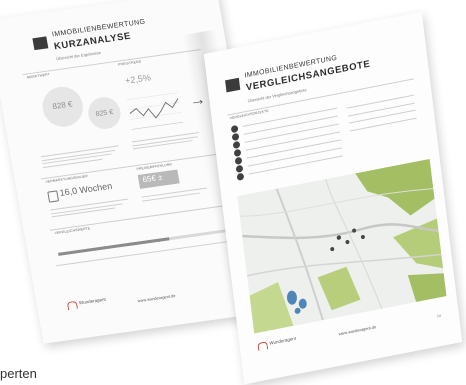 Image resolution: width=466 pixels, height=385 pixels. I want to click on summary-table, so click(383, 113).